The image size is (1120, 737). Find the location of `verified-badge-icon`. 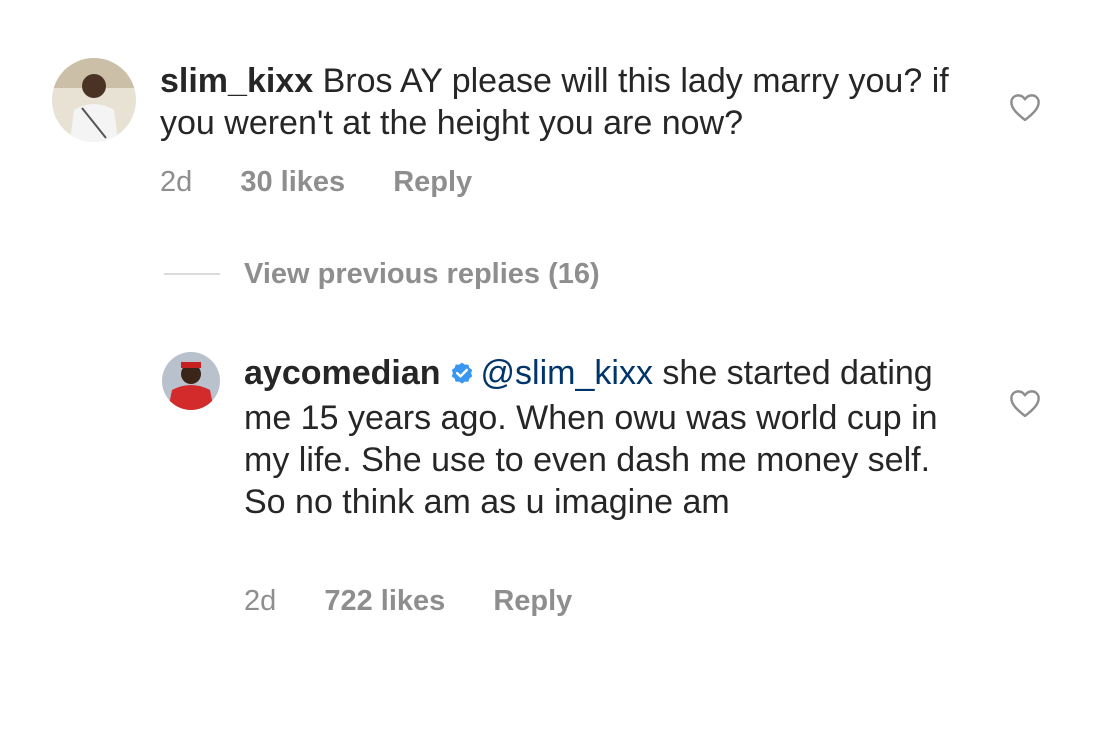

verified-badge-icon is located at coordinates (462, 376).